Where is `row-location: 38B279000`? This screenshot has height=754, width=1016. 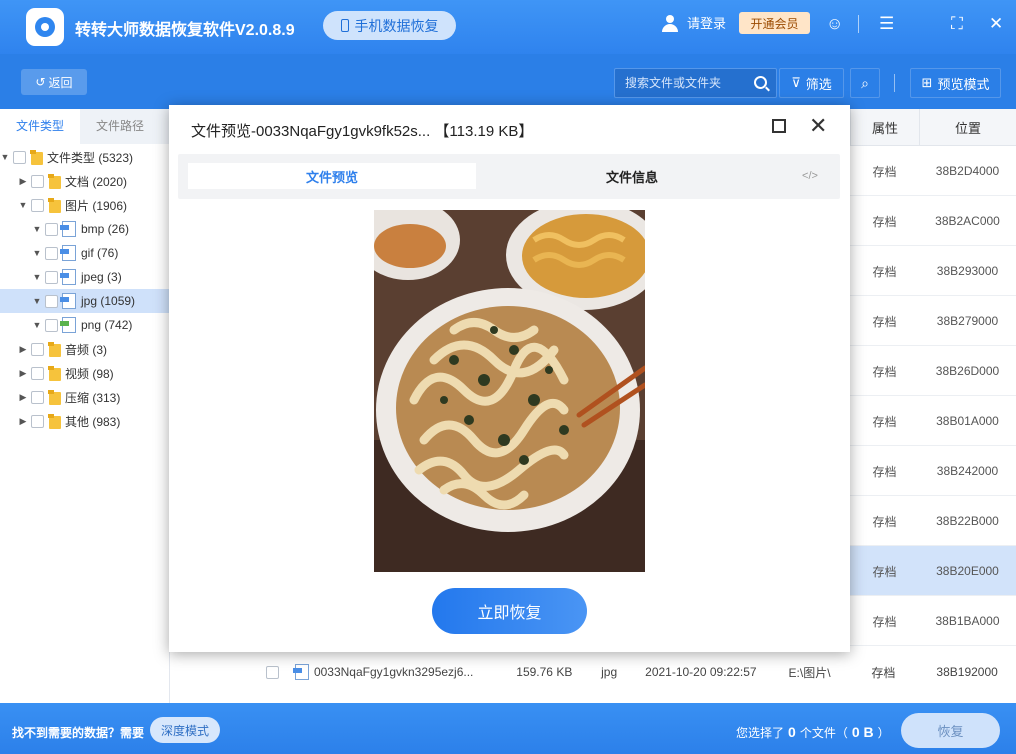 row-location: 38B279000 is located at coordinates (967, 321).